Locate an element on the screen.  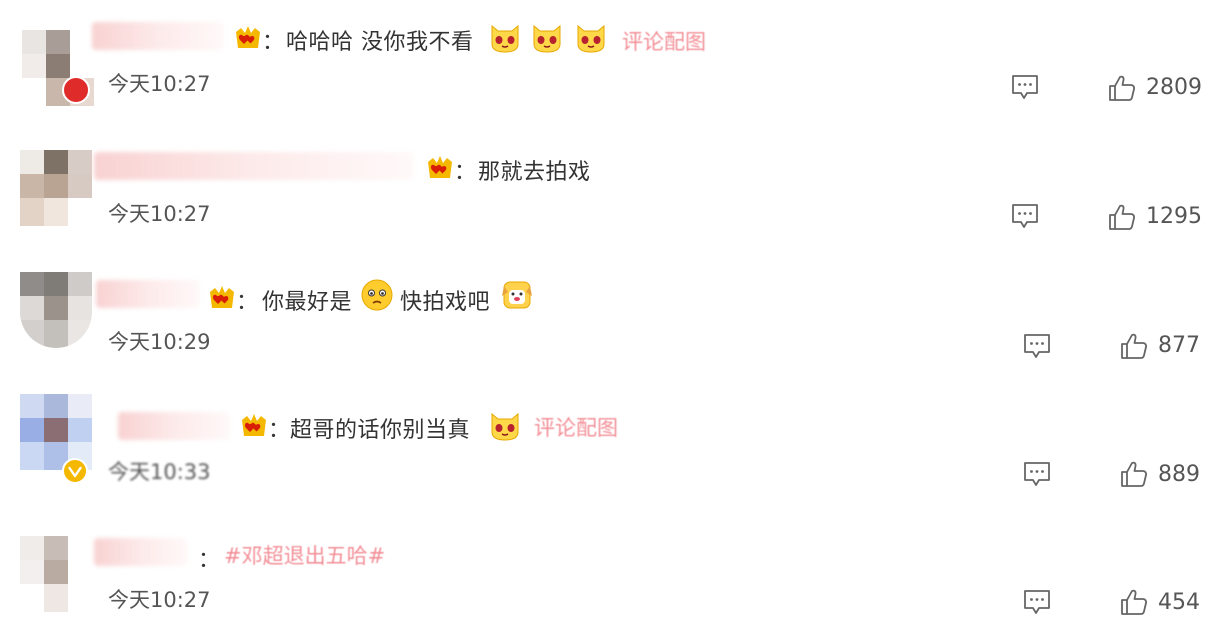
verified-v-icon is located at coordinates (75, 471).